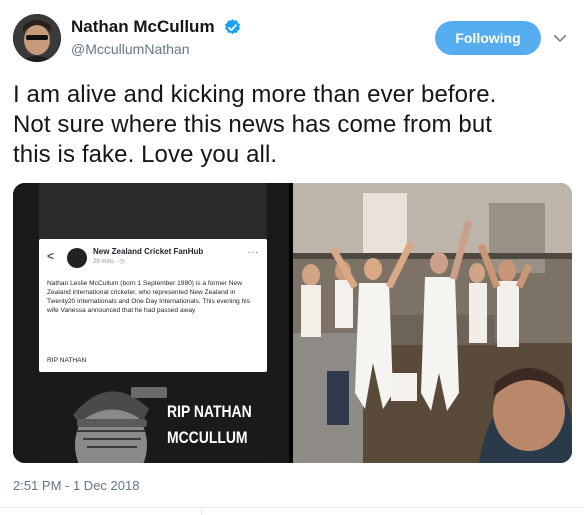 This screenshot has width=584, height=515. I want to click on back-arrow-icon: <, so click(51, 256).